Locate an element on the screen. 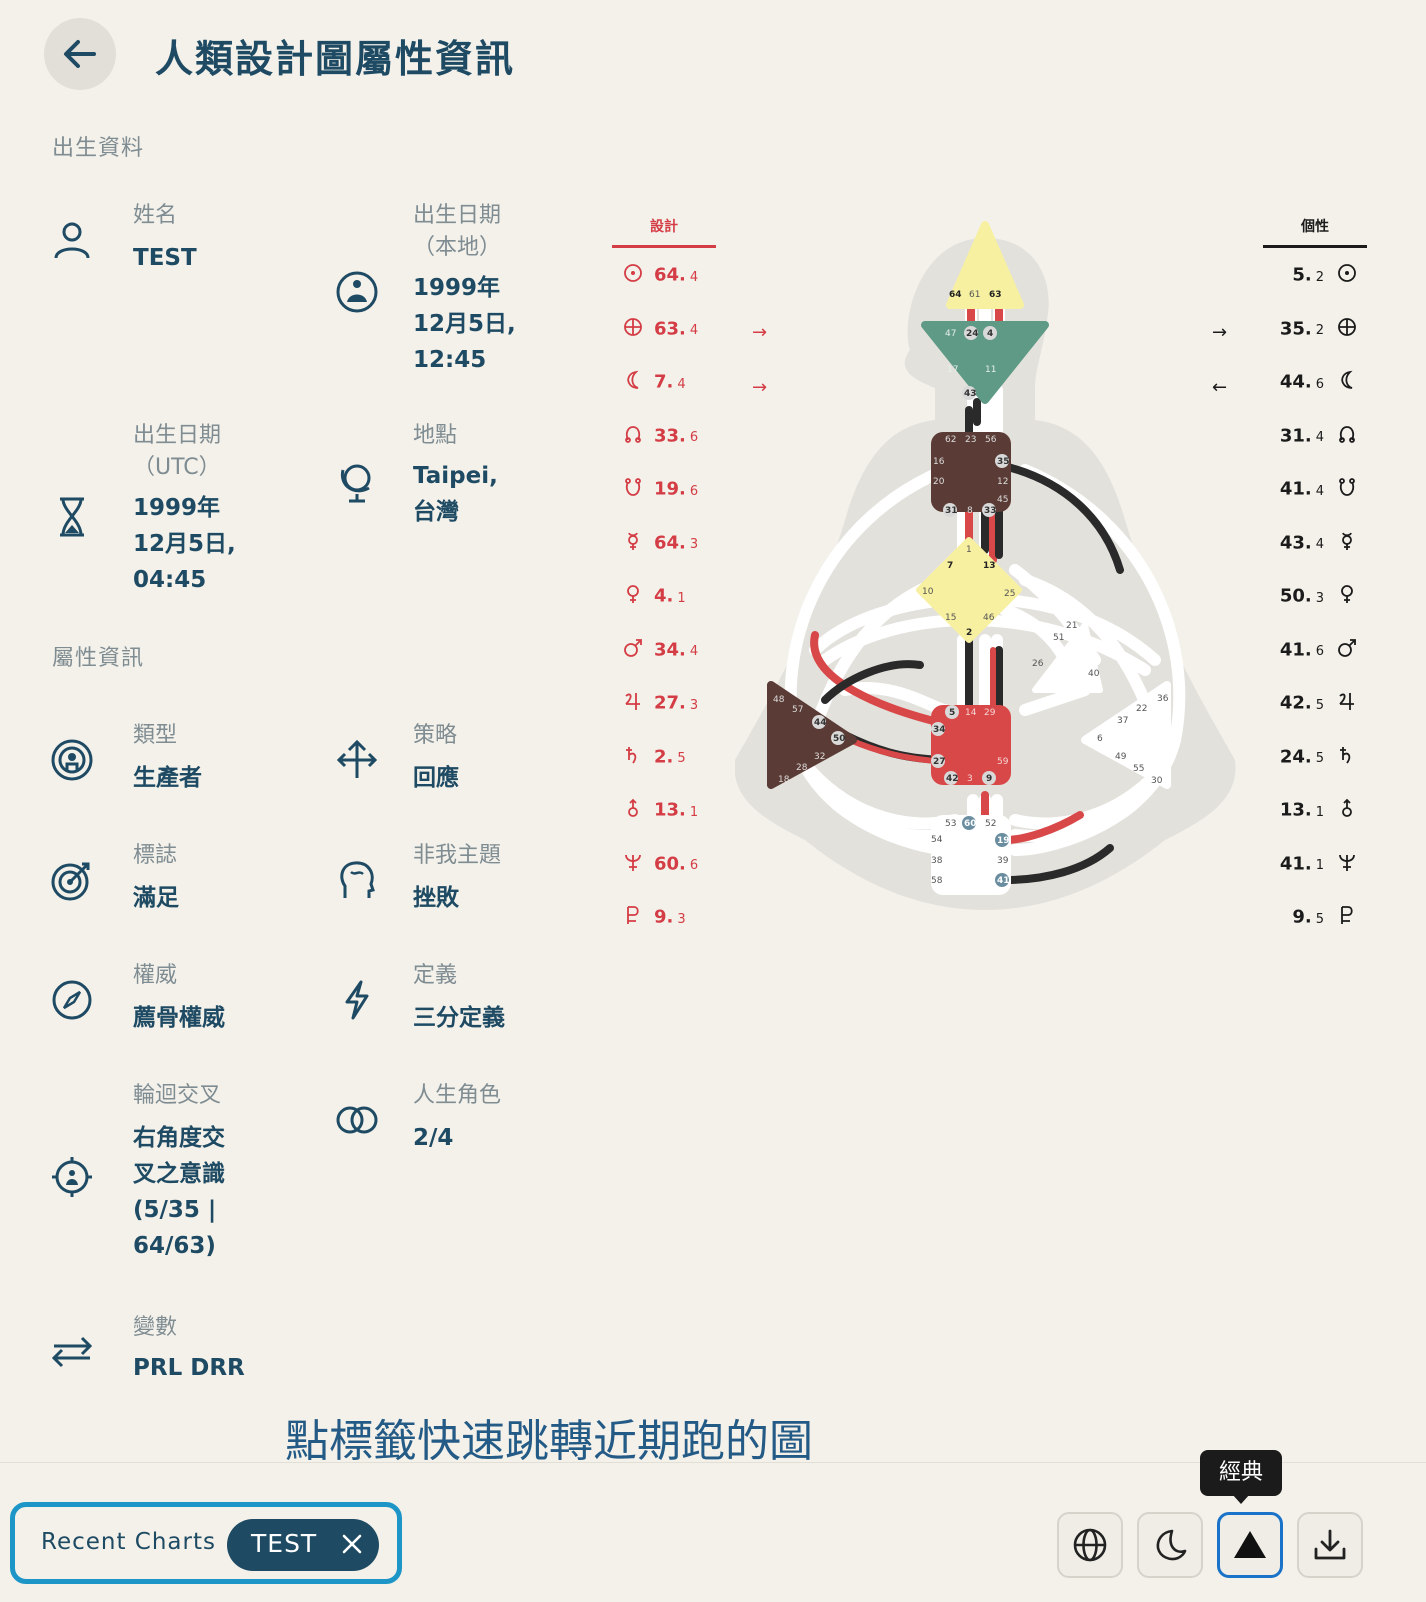  design-row: 64. 4 is located at coordinates (660, 275).